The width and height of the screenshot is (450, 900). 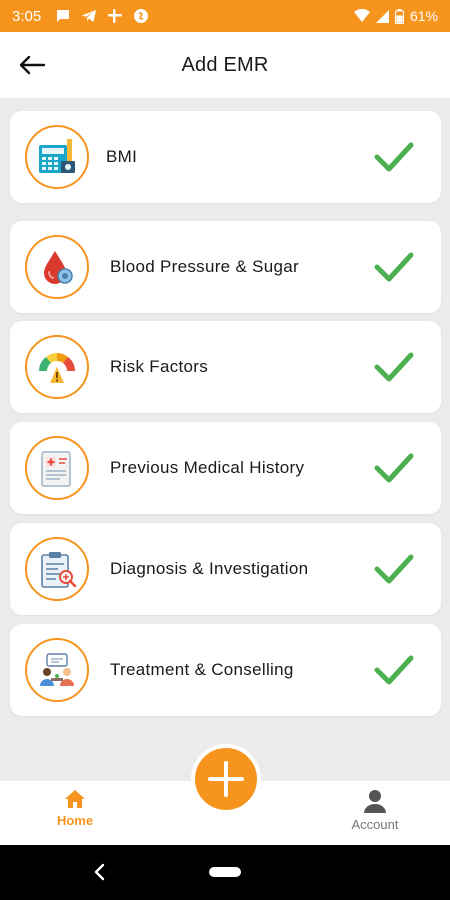 I want to click on emr-card-previous-medical-history: Previous Medical History, so click(x=225, y=468).